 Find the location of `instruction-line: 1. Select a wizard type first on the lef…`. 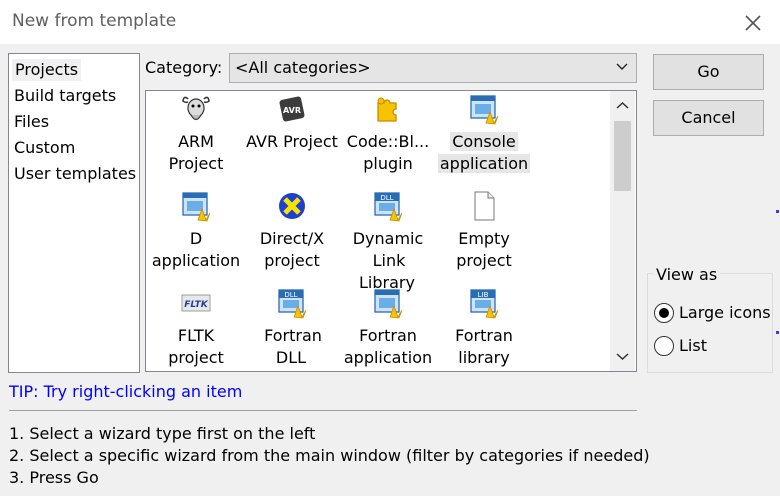

instruction-line: 1. Select a wizard type first on the lef… is located at coordinates (162, 433).